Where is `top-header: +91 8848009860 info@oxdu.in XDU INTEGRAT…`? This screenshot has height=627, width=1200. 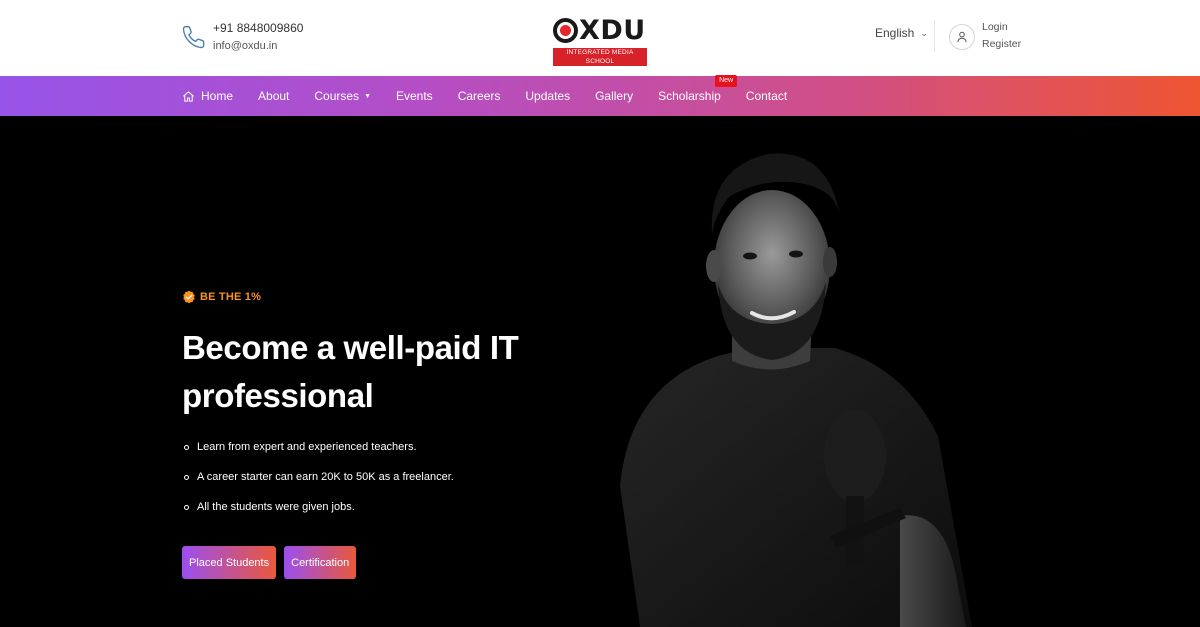 top-header: +91 8848009860 info@oxdu.in XDU INTEGRAT… is located at coordinates (600, 38).